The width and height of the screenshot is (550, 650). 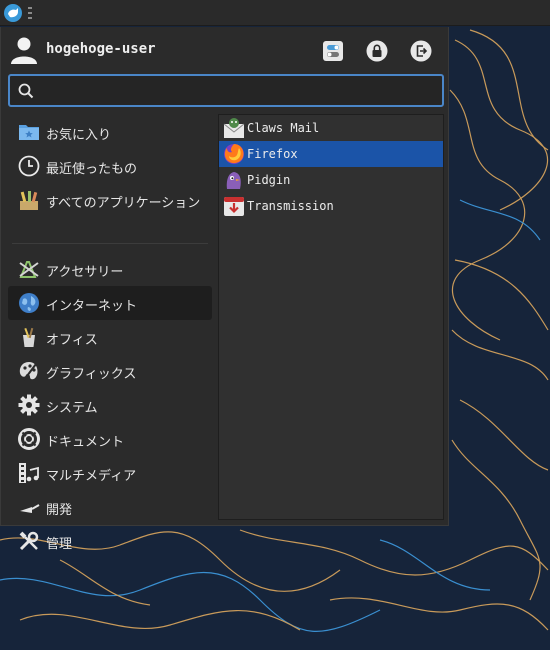 I want to click on lifebuoy-icon, so click(x=29, y=439).